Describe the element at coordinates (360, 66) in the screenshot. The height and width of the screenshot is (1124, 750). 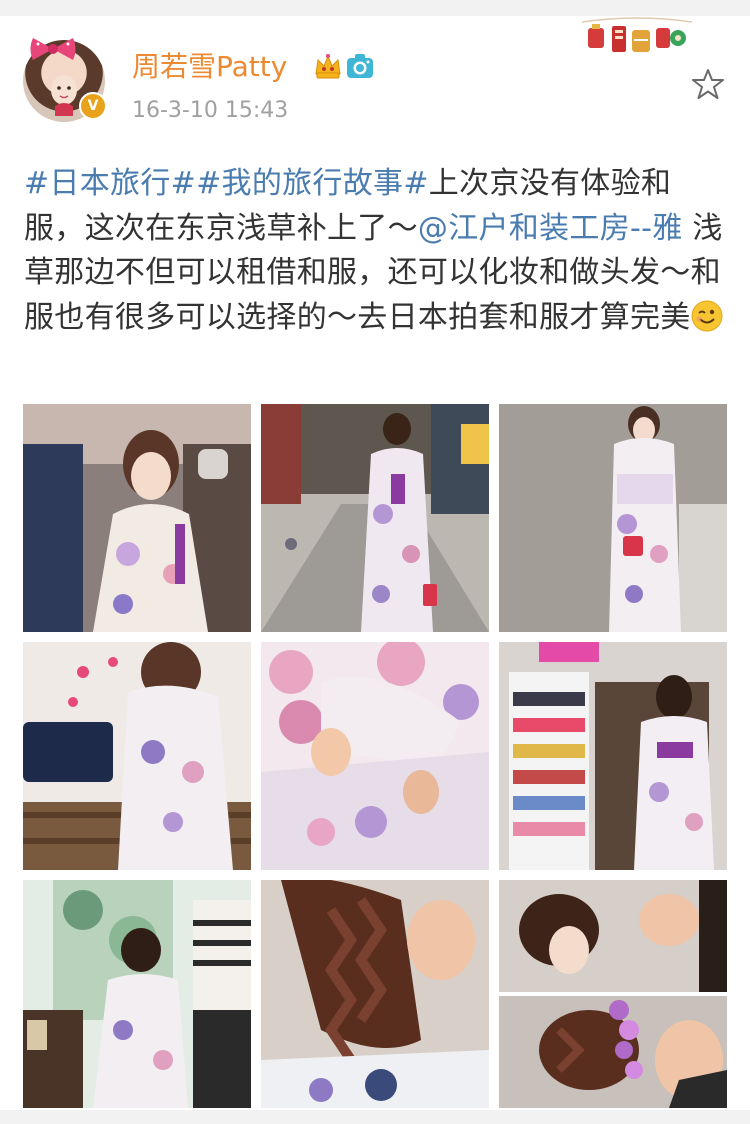
I see `camera-icon` at that location.